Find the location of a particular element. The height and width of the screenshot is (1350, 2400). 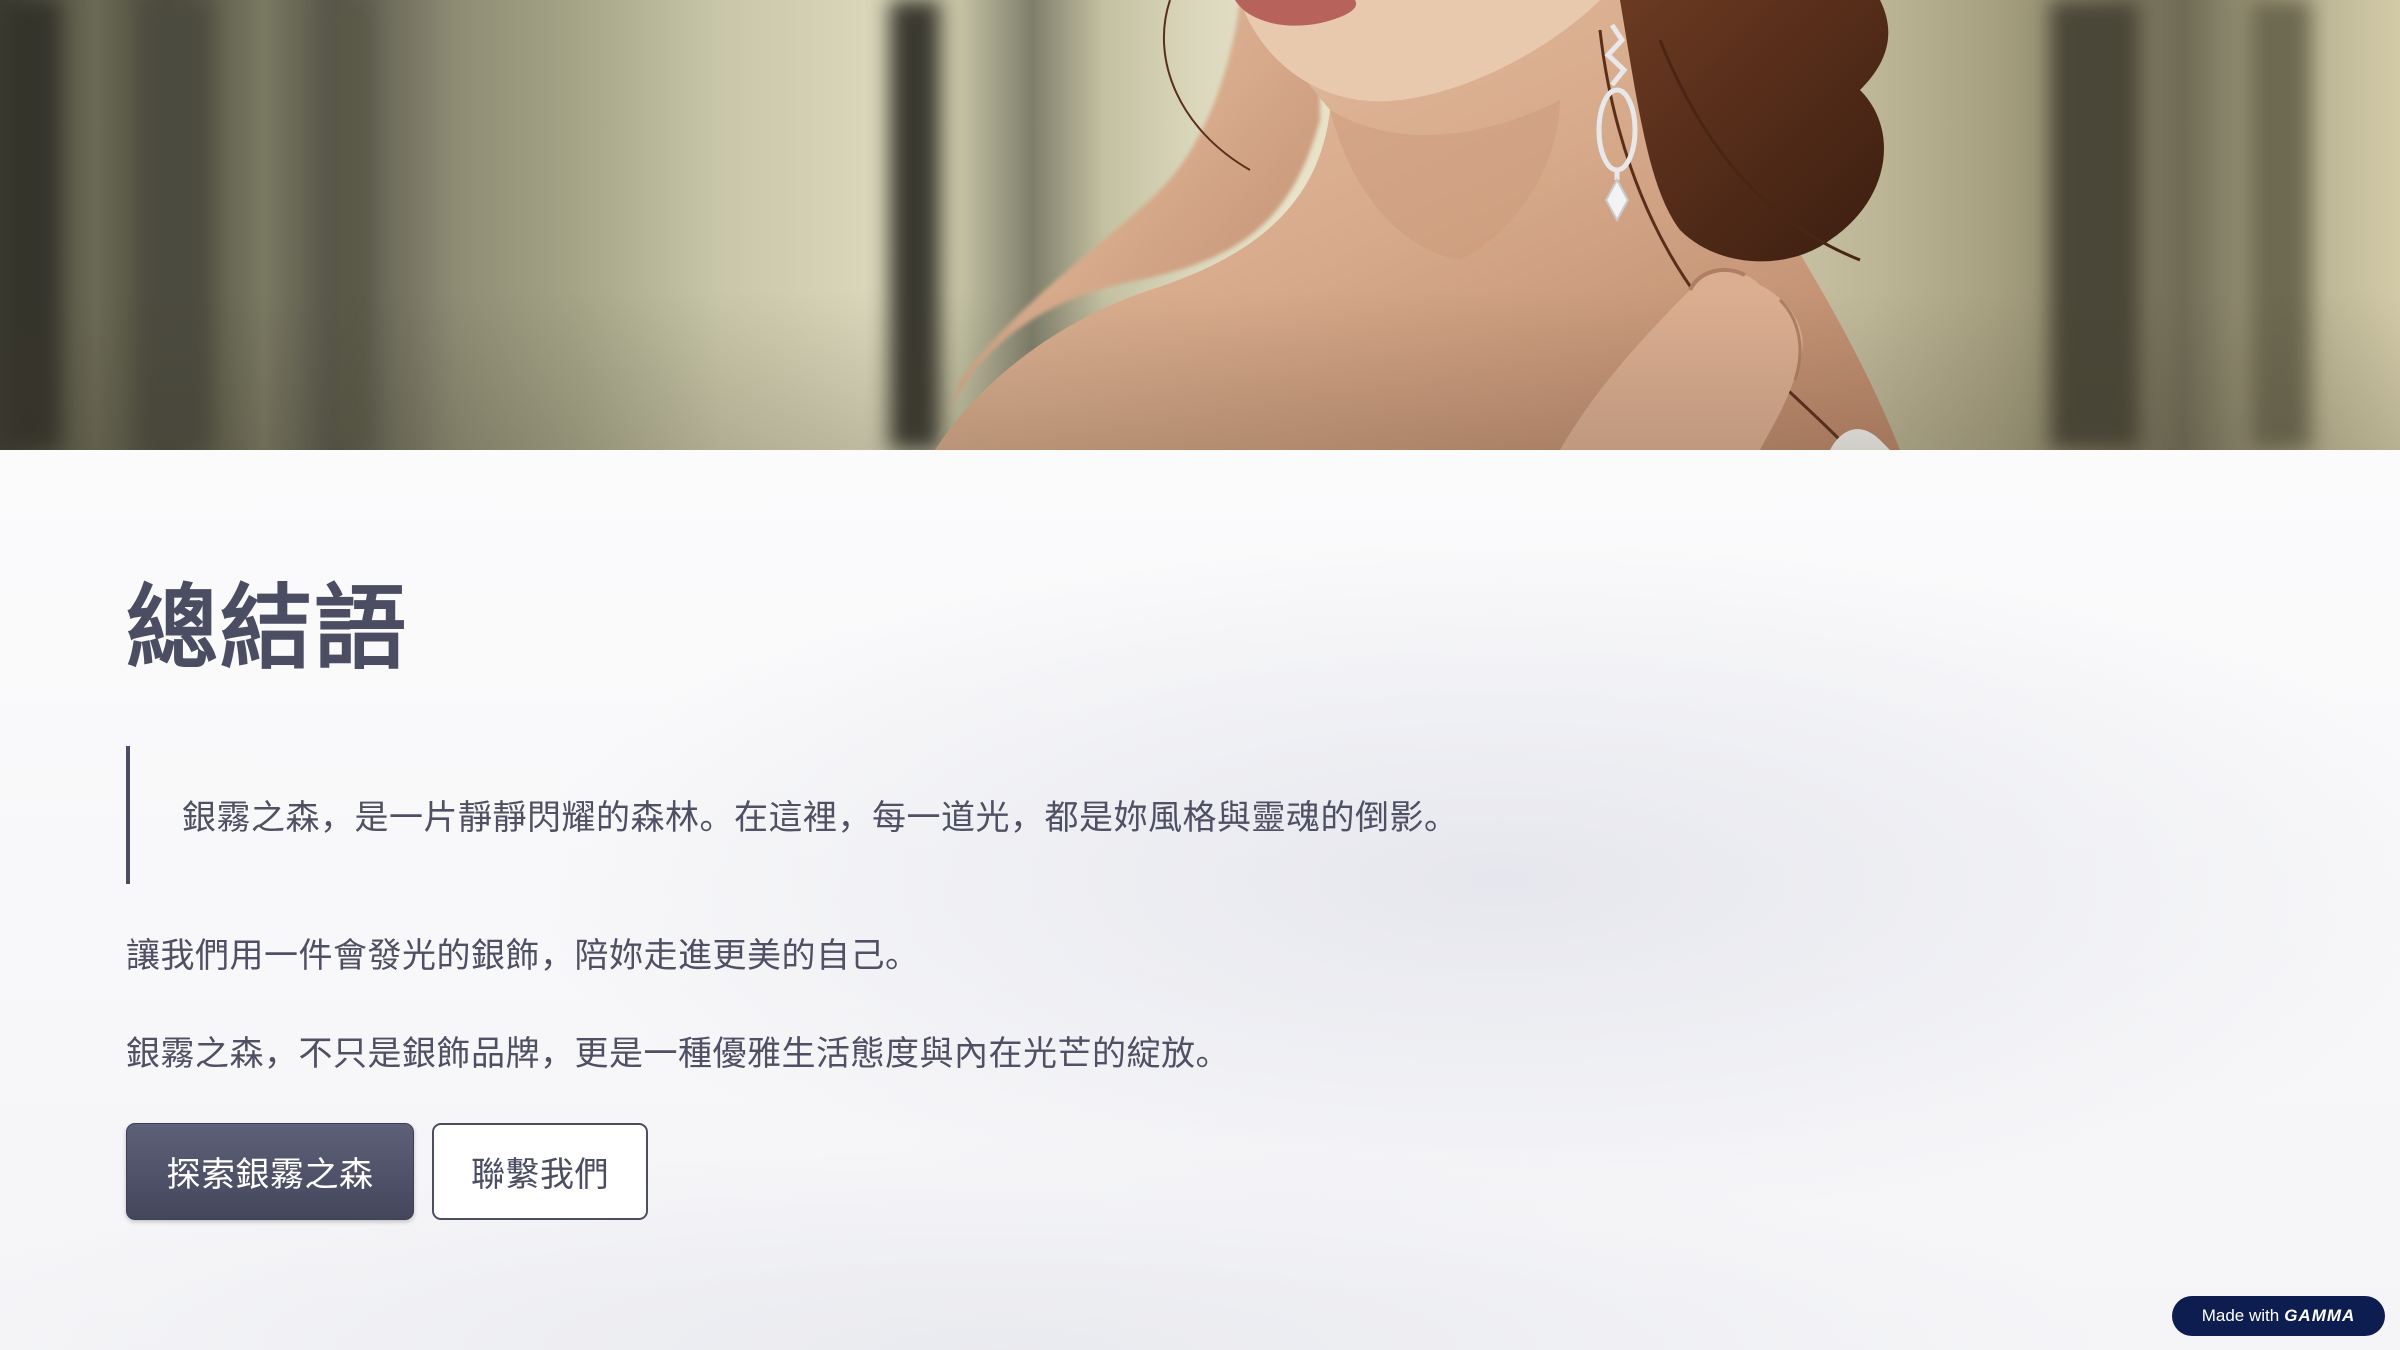

paragraph-2: 銀霧之森，不只是銀飾品牌，更是一種優雅生活態度與內在光芒的綻放。 is located at coordinates (678, 1054).